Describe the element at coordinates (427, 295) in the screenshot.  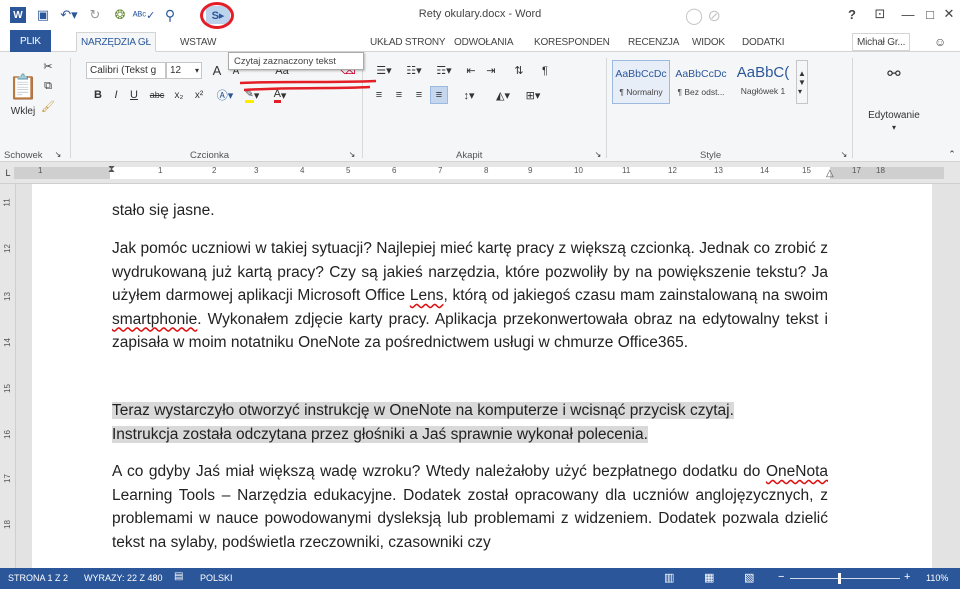
I see `spelling-error: Lens` at that location.